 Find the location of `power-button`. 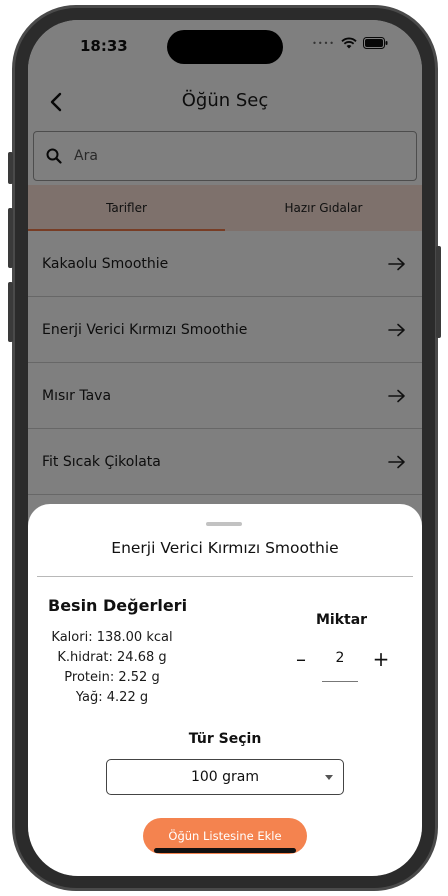

power-button is located at coordinates (438, 292).